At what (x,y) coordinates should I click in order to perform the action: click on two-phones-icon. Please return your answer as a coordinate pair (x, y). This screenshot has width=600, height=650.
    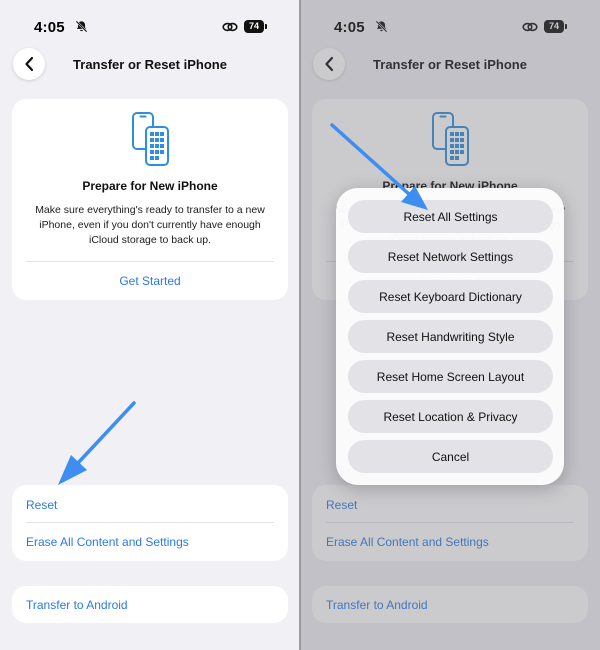
    Looking at the image, I should click on (150, 139).